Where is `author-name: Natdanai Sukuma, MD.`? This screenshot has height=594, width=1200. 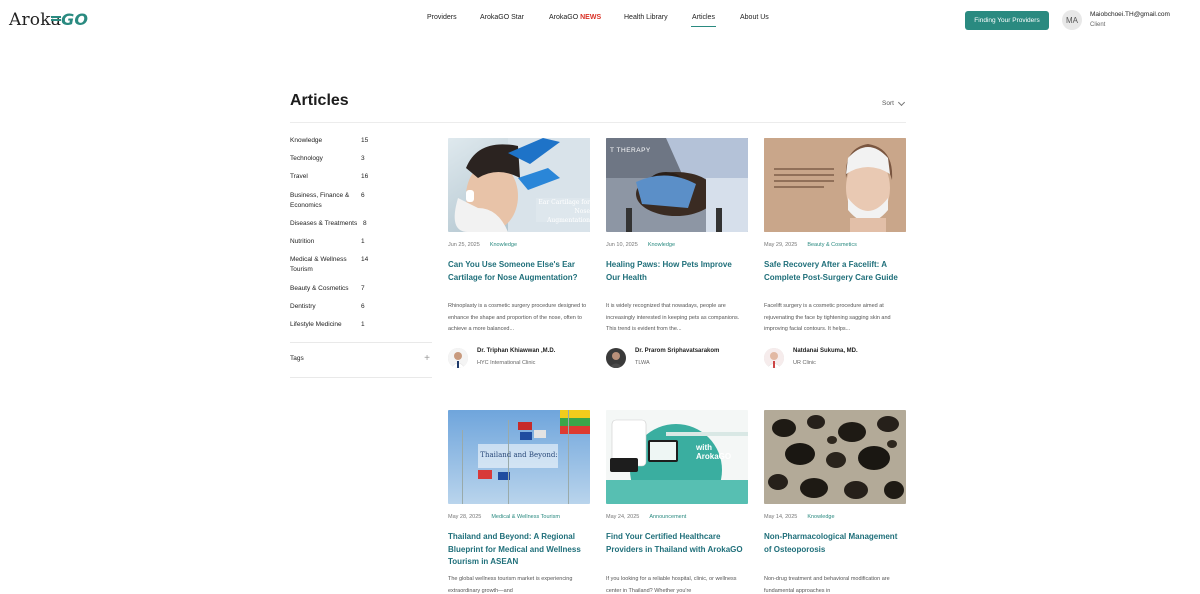
author-name: Natdanai Sukuma, MD. is located at coordinates (825, 351).